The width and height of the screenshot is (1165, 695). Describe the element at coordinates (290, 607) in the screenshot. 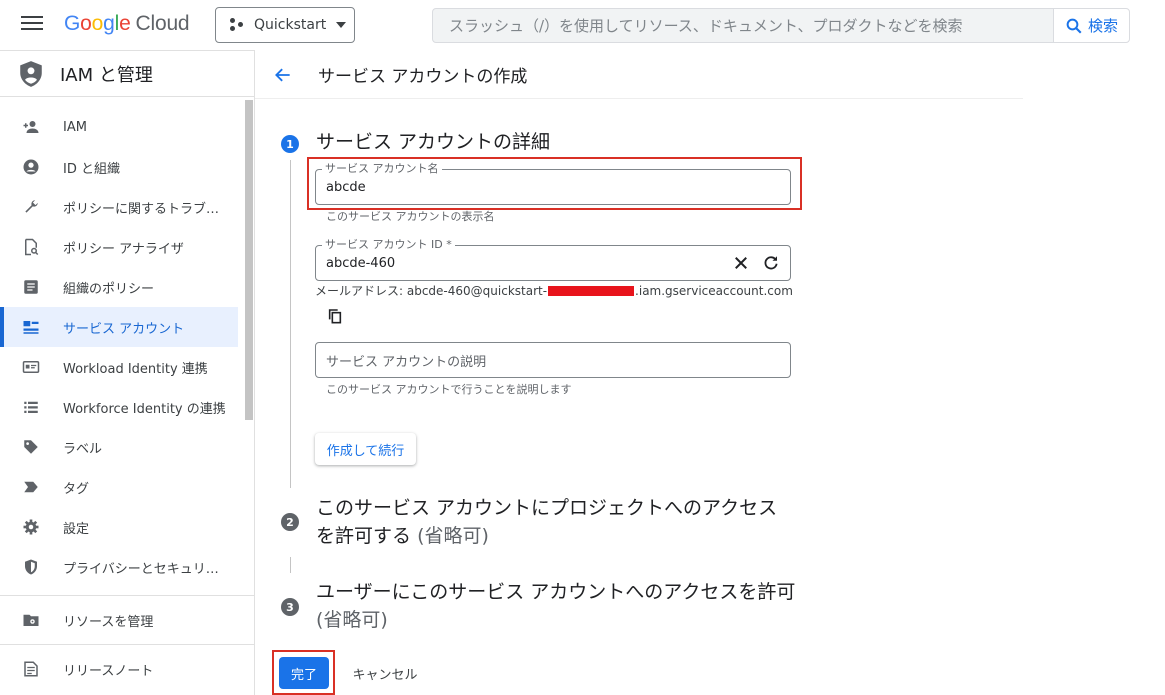

I see `step-3-indicator: 3` at that location.